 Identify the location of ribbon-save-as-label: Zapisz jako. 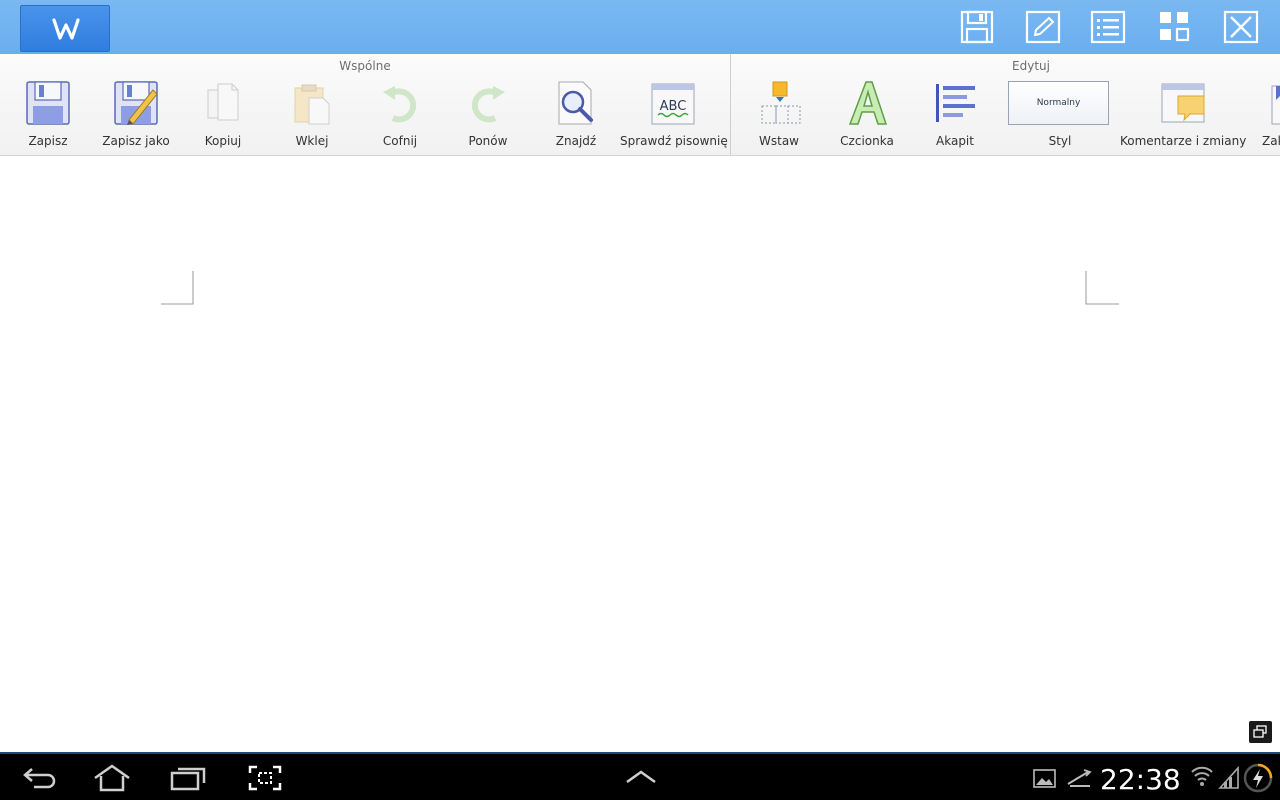
(136, 141).